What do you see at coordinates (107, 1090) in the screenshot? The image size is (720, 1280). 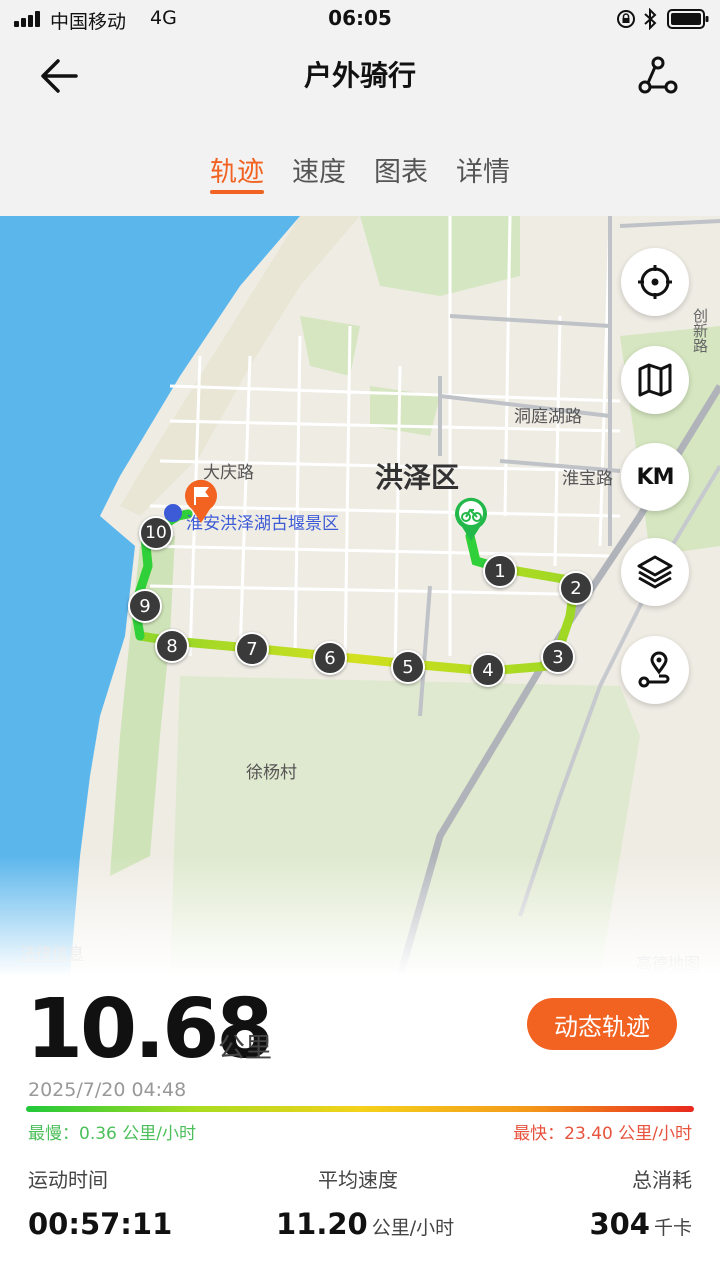 I see `activity-datetime: 2025/7/20 04:48` at bounding box center [107, 1090].